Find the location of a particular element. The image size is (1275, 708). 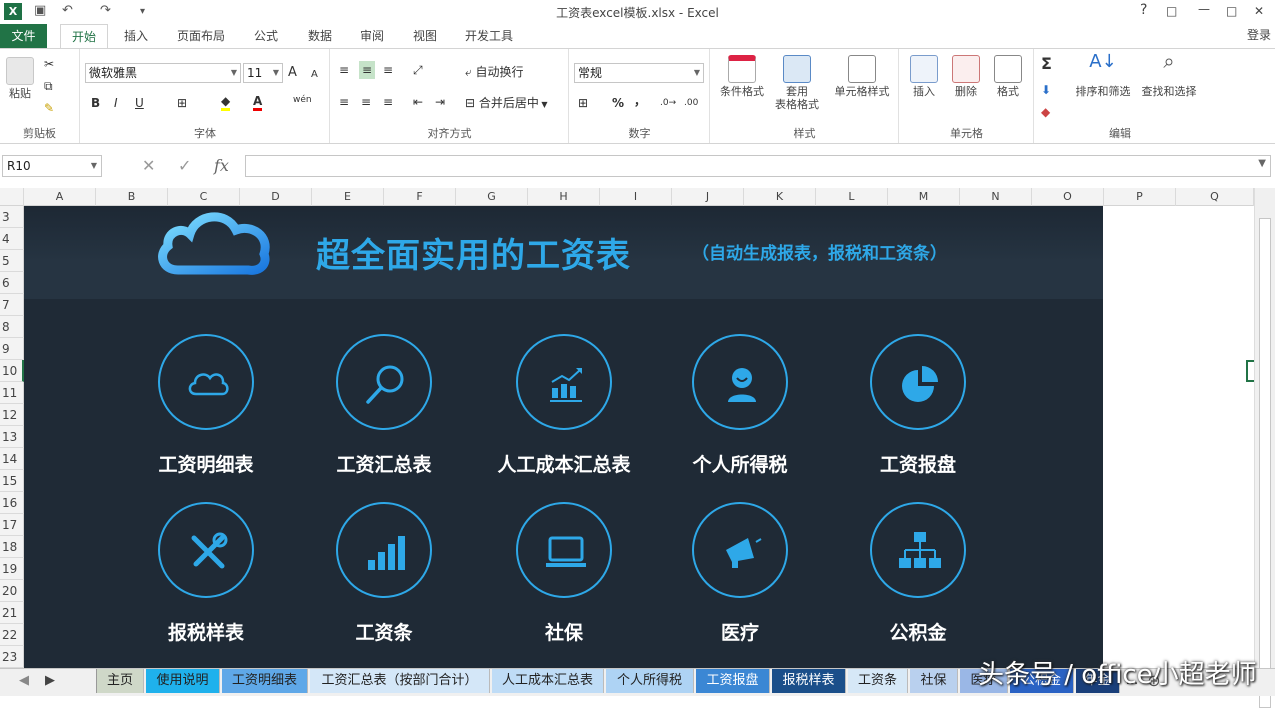

column-header: C is located at coordinates (204, 197).